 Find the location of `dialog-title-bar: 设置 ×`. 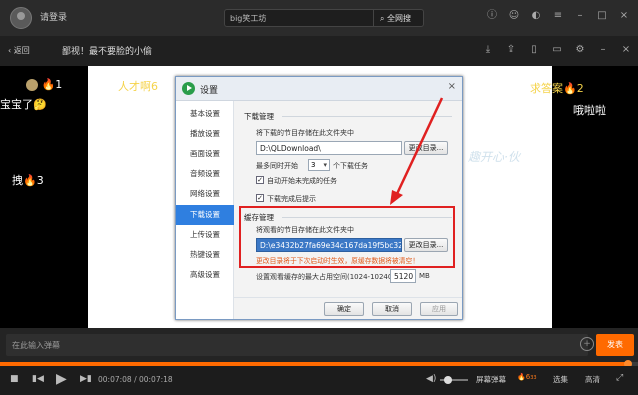

dialog-title-bar: 设置 × is located at coordinates (319, 89).